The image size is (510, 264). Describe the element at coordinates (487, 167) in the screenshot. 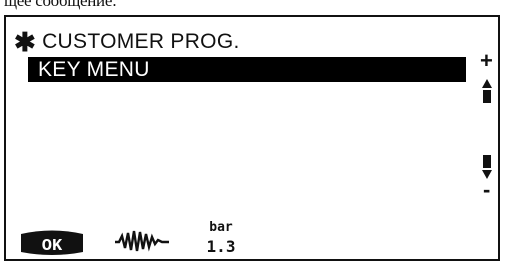

I see `scroll-down-icon` at that location.